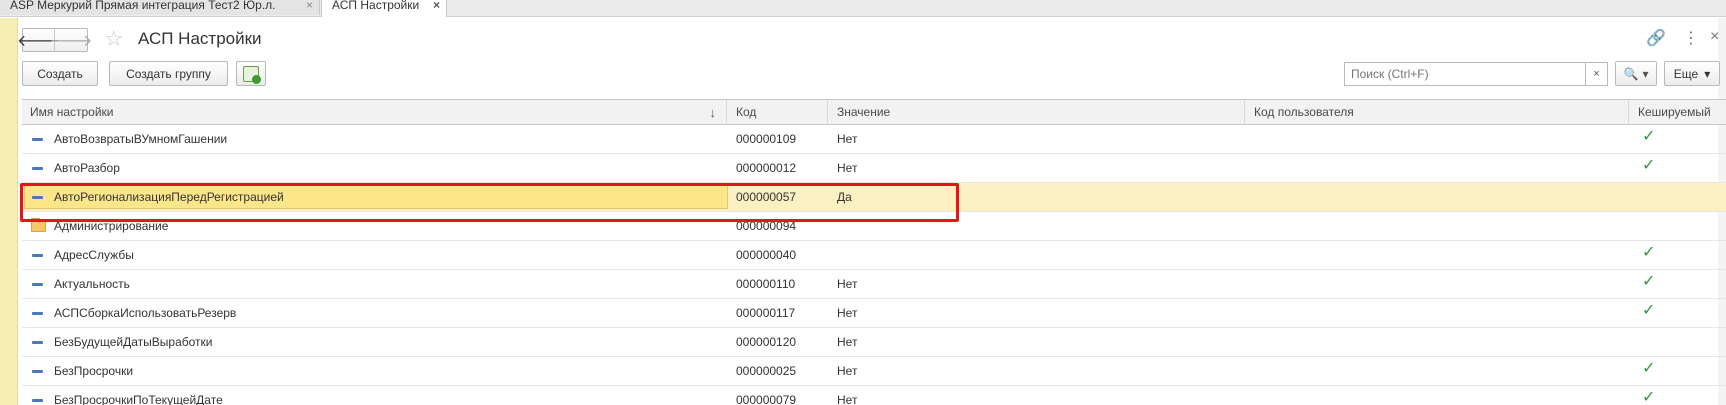 The width and height of the screenshot is (1726, 405). Describe the element at coordinates (778, 197) in the screenshot. I see `cell-code: 000000057` at that location.